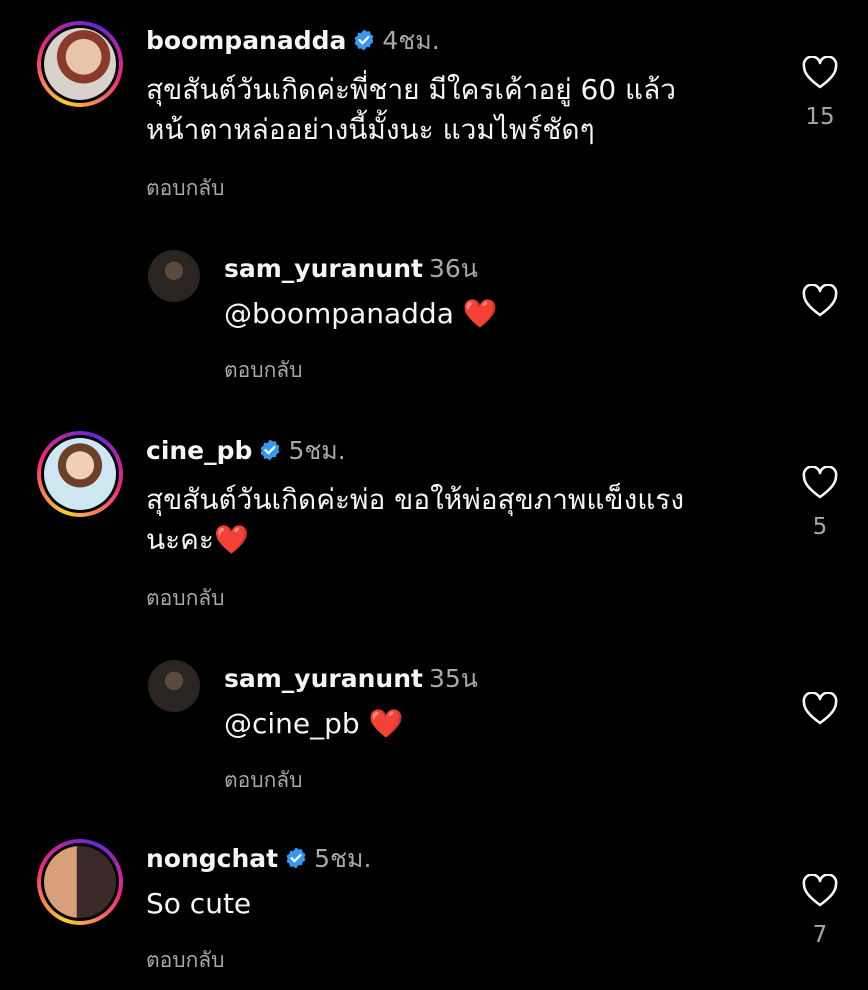 This screenshot has width=868, height=990. I want to click on timestamp: 36น, so click(453, 268).